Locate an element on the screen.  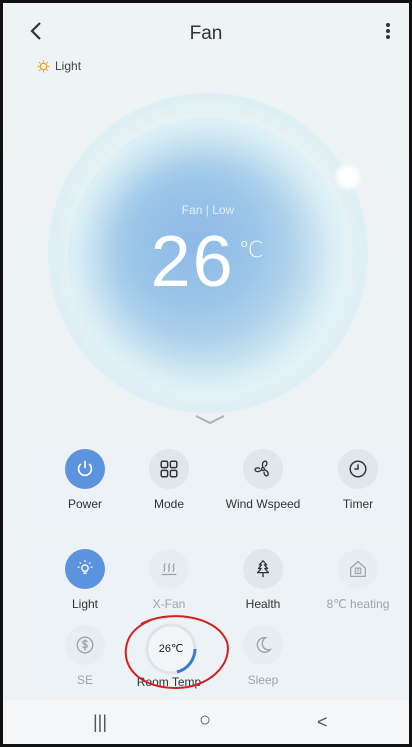
wind-speed-button is located at coordinates (263, 469).